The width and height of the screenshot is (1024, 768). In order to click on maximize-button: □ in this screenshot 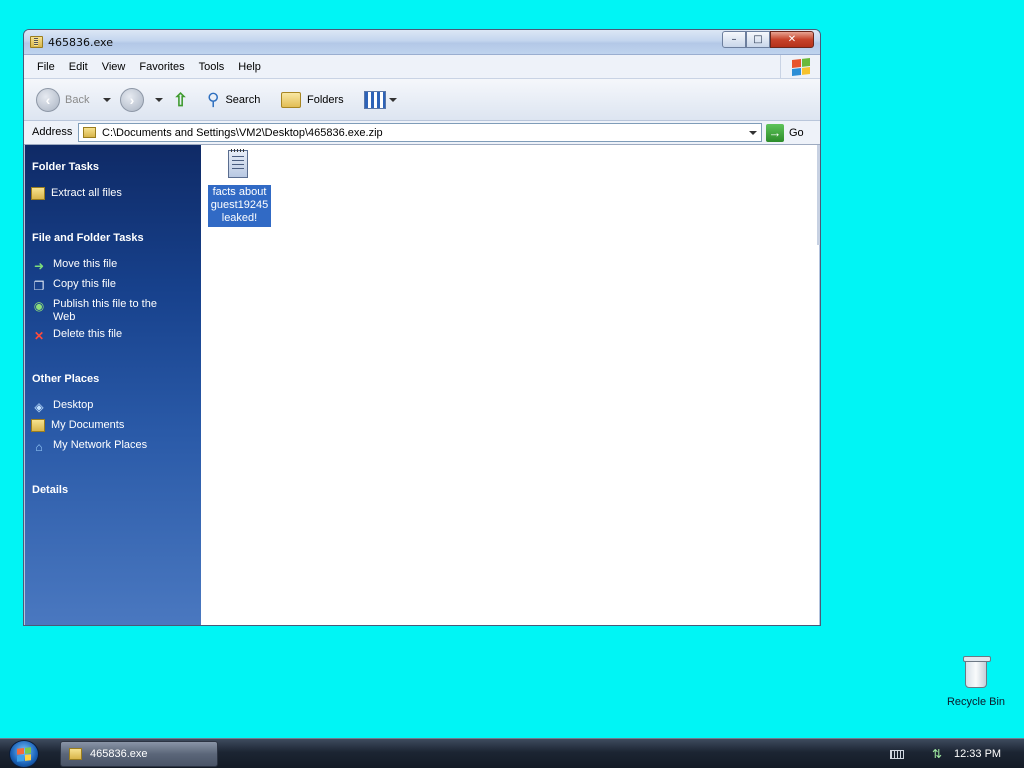, I will do `click(758, 39)`.